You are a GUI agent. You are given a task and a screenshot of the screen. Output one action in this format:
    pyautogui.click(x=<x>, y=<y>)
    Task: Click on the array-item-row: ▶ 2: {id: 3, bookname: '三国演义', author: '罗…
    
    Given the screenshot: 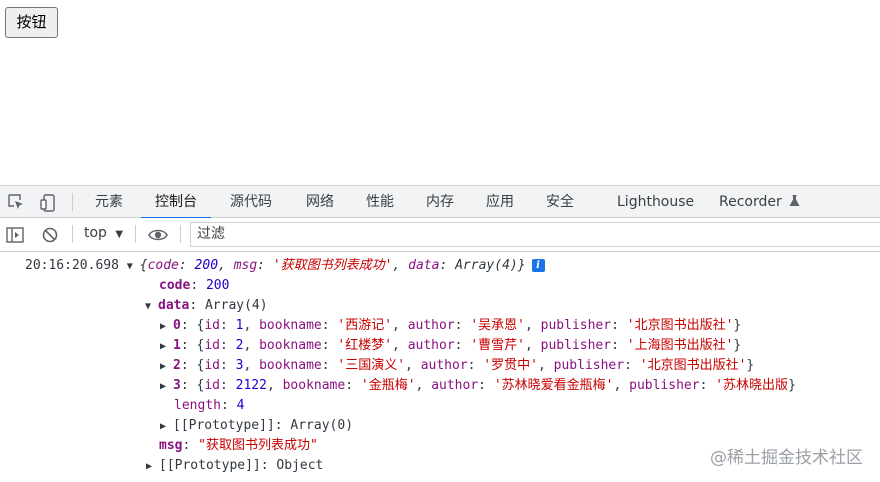 What is the action you would take?
    pyautogui.click(x=457, y=366)
    